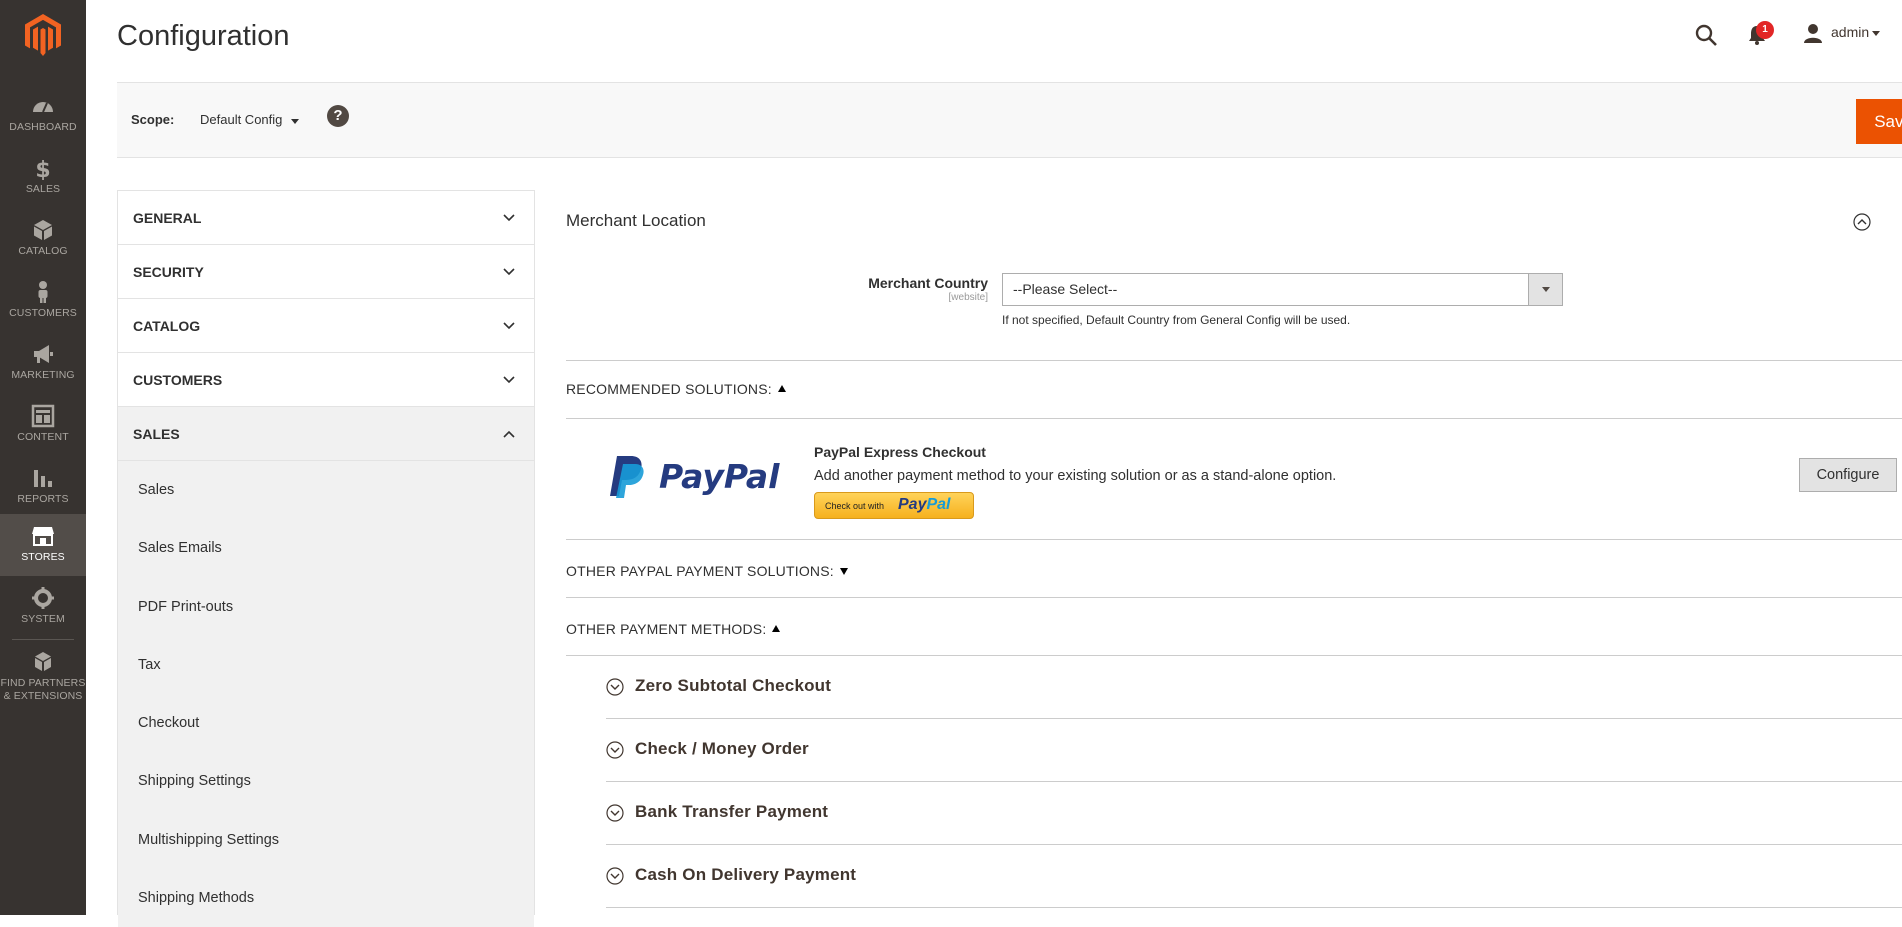 The height and width of the screenshot is (927, 1902). I want to click on gear-icon, so click(43, 598).